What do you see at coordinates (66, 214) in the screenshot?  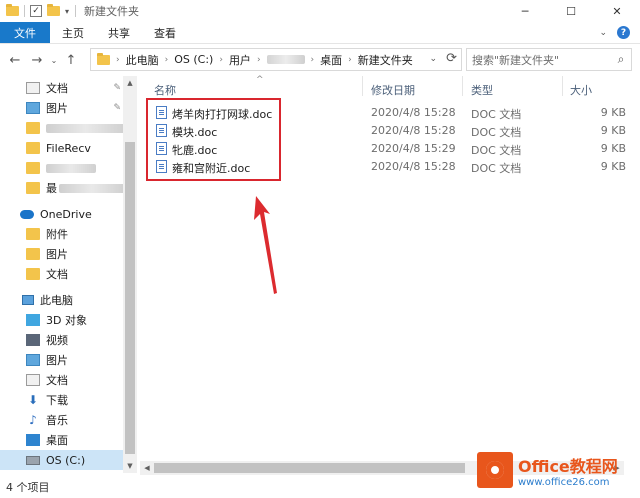 I see `sidebar-item-label: OneDrive` at bounding box center [66, 214].